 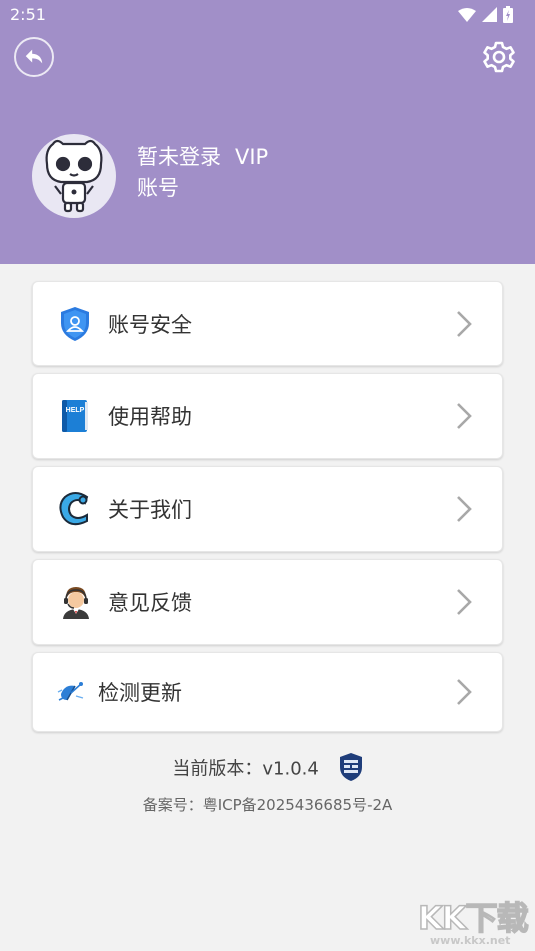 I want to click on support-agent-icon, so click(x=76, y=603).